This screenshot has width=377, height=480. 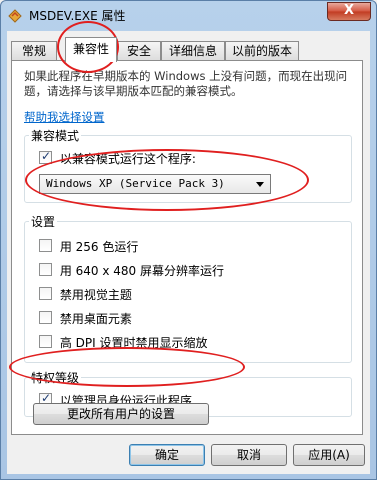 What do you see at coordinates (45, 156) in the screenshot?
I see `compat-mode-checkbox` at bounding box center [45, 156].